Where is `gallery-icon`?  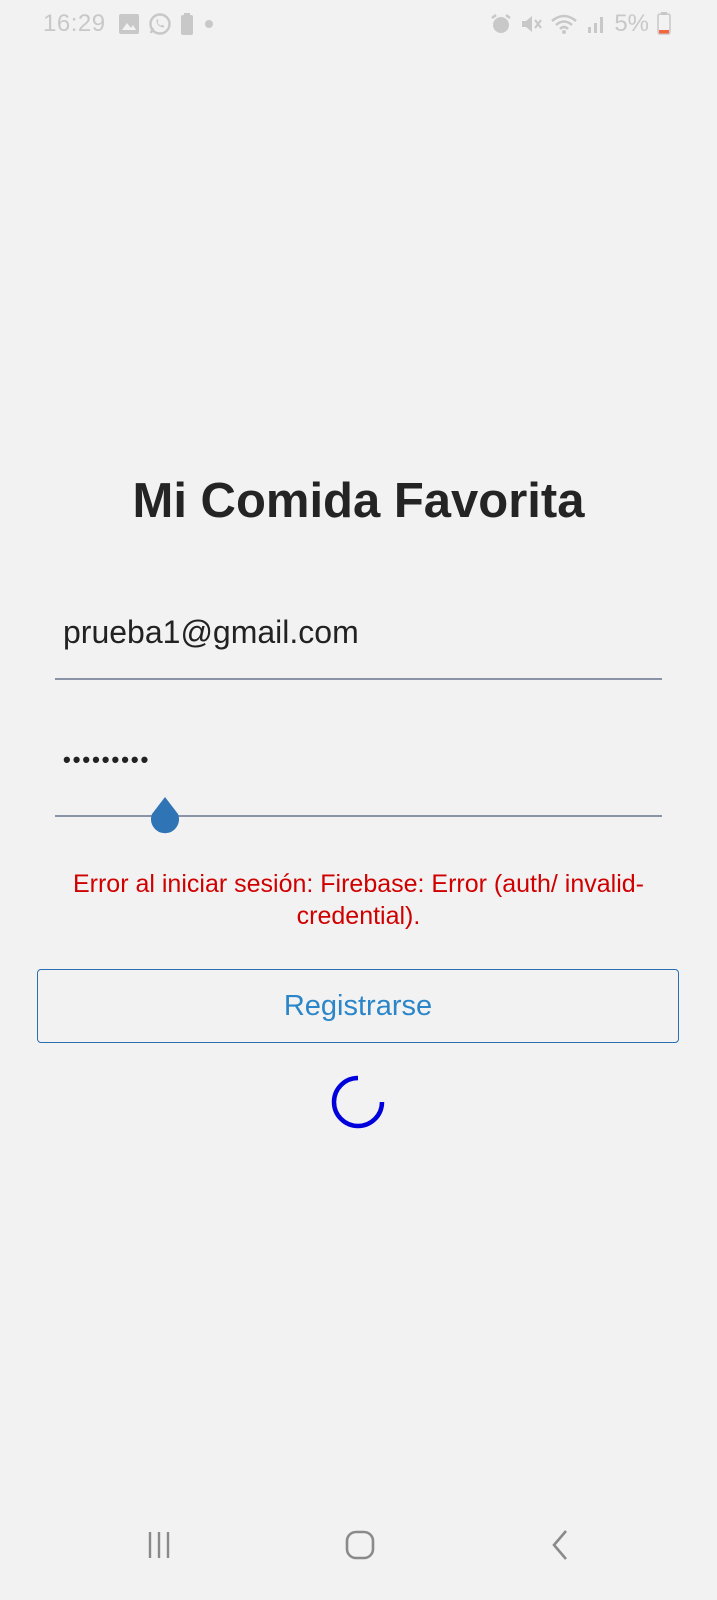
gallery-icon is located at coordinates (129, 24).